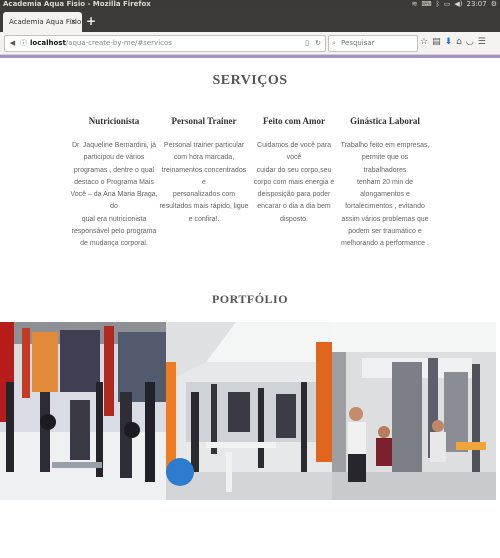 This screenshot has width=500, height=558. I want to click on desc-line: Trabalho feito em empresas,, so click(385, 145).